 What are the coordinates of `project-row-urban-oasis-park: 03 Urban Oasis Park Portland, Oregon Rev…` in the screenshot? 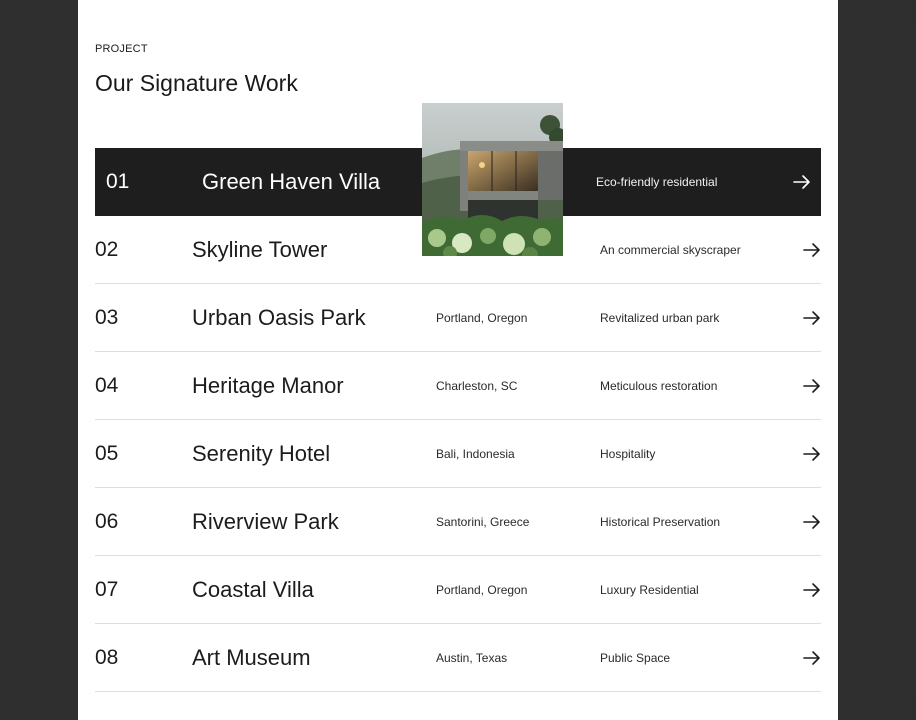 It's located at (458, 318).